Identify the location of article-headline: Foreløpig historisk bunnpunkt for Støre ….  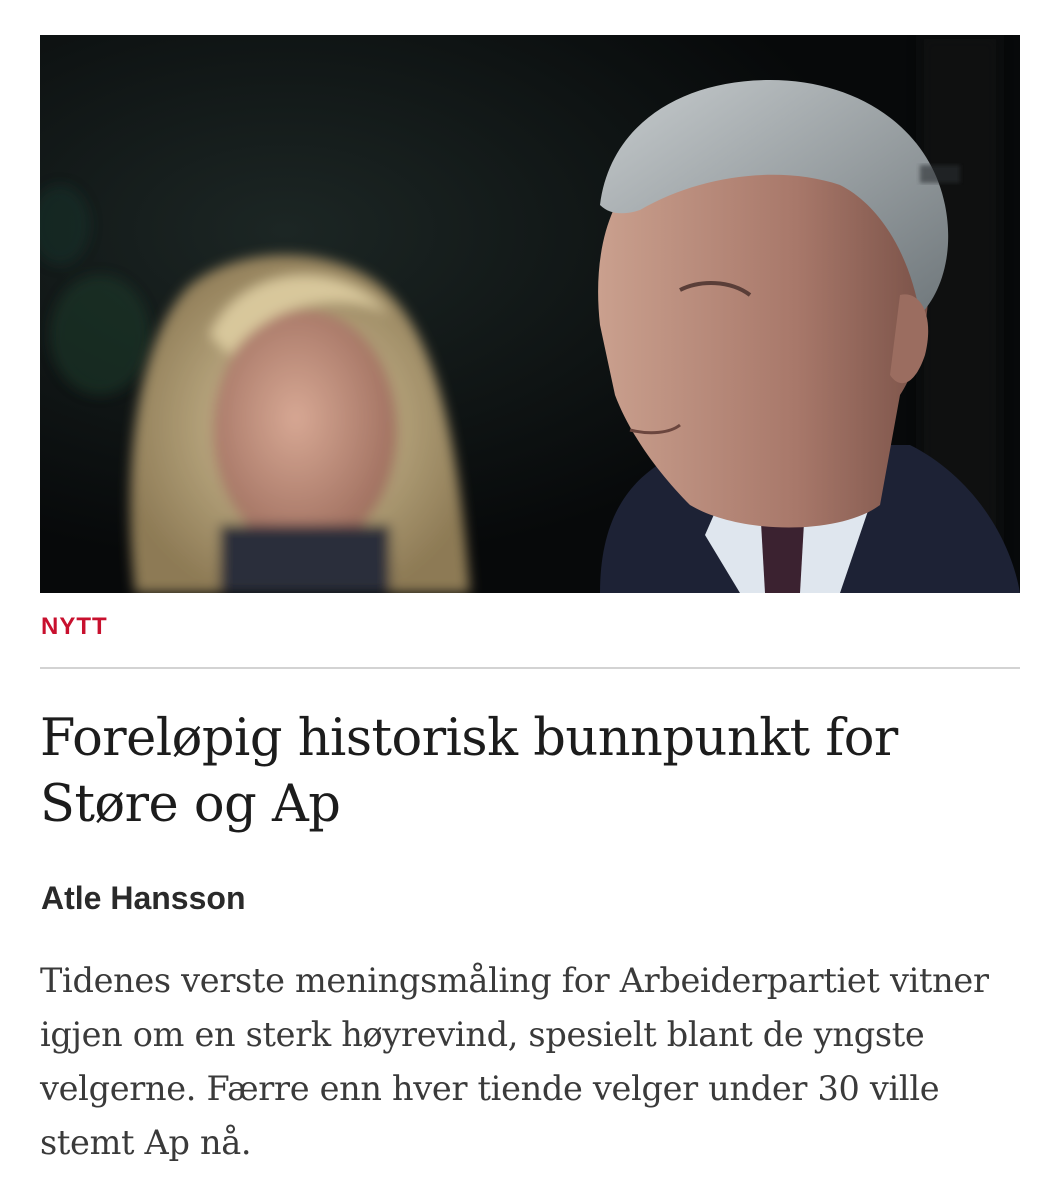
(530, 772).